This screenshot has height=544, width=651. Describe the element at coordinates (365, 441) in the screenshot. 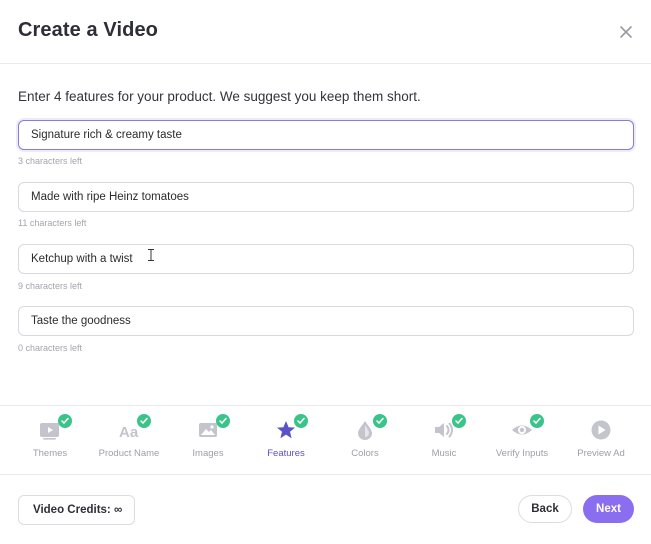

I see `step-colors: Colors` at that location.